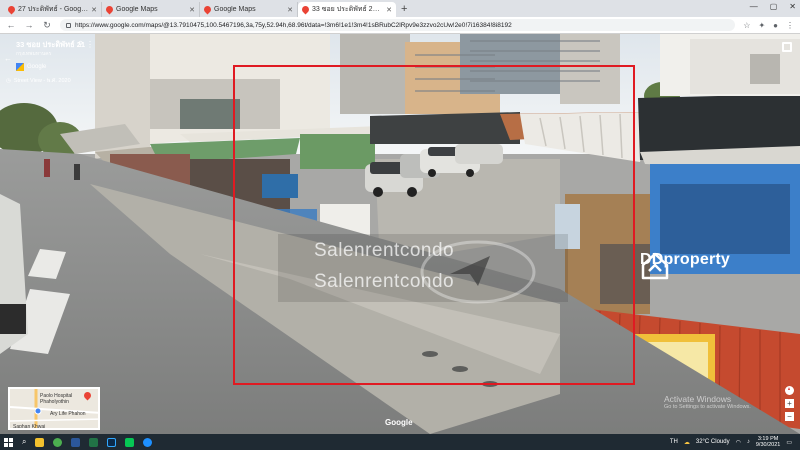 The image size is (800, 450). What do you see at coordinates (746, 25) in the screenshot?
I see `star-icon: ☆` at bounding box center [746, 25].